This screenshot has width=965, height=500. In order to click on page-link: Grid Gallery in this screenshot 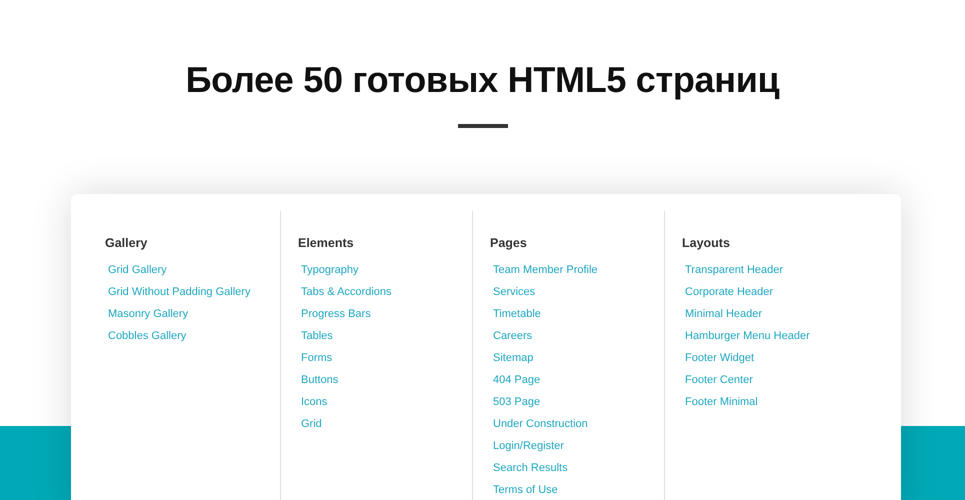, I will do `click(137, 270)`.